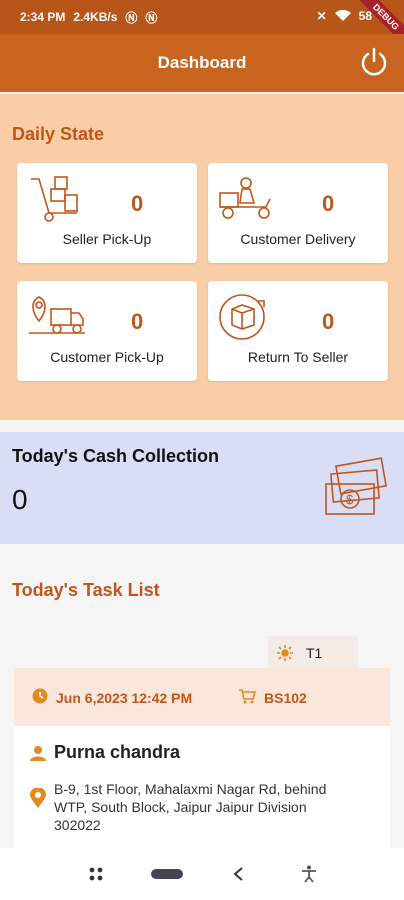 This screenshot has height=900, width=404. I want to click on task-list-title: Today's Task List, so click(86, 590).